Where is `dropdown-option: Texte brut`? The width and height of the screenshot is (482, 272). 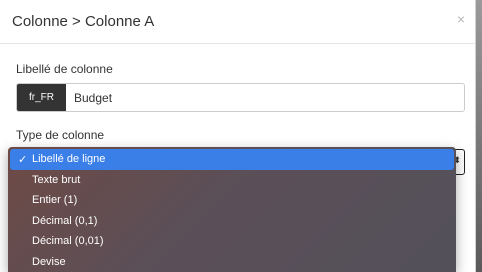 dropdown-option: Texte brut is located at coordinates (232, 180).